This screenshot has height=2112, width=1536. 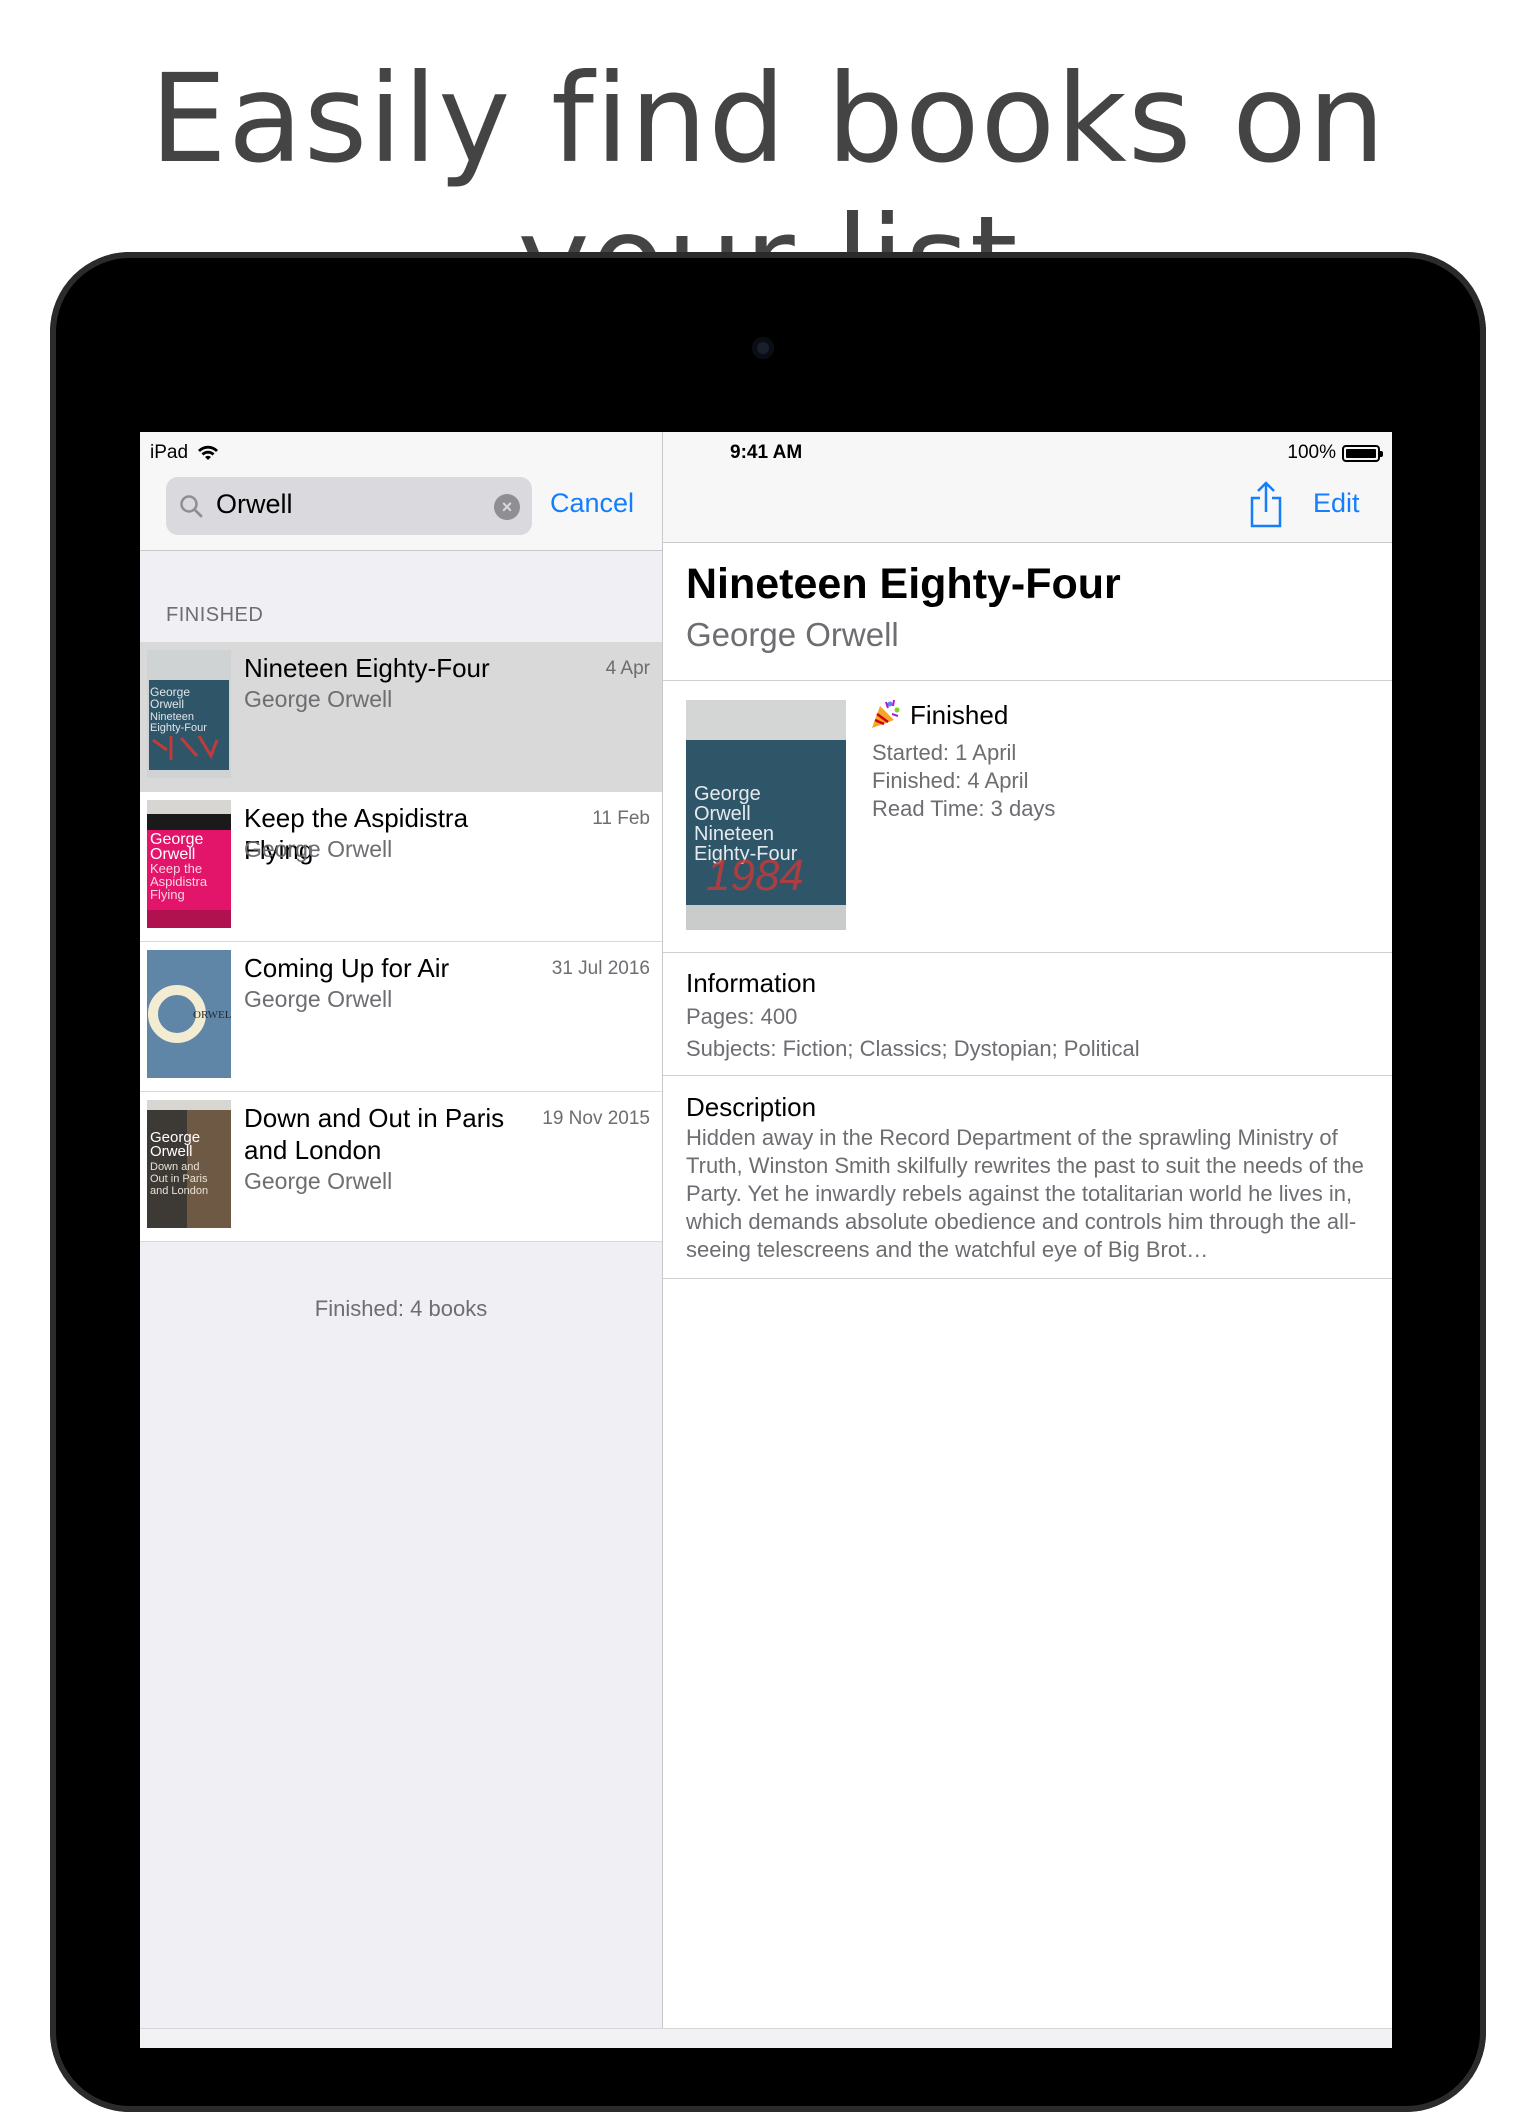 I want to click on book-date: 19 Nov 2015, so click(x=596, y=1118).